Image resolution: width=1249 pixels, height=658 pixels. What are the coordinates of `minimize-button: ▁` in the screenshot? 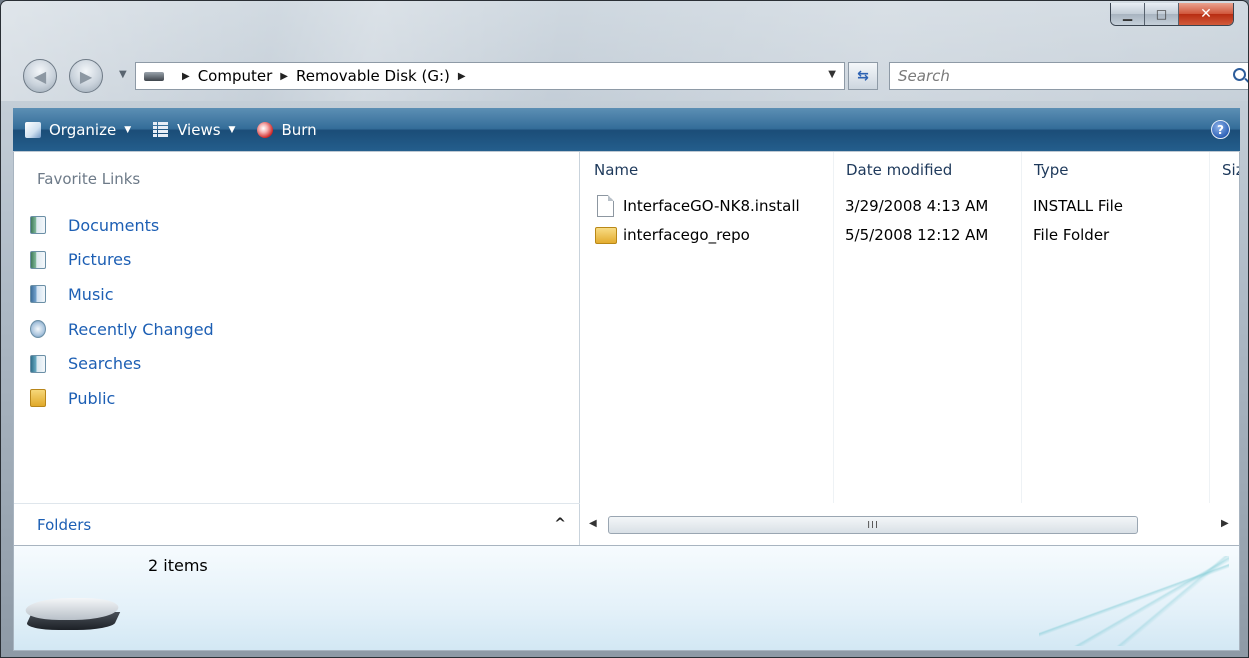 It's located at (1128, 14).